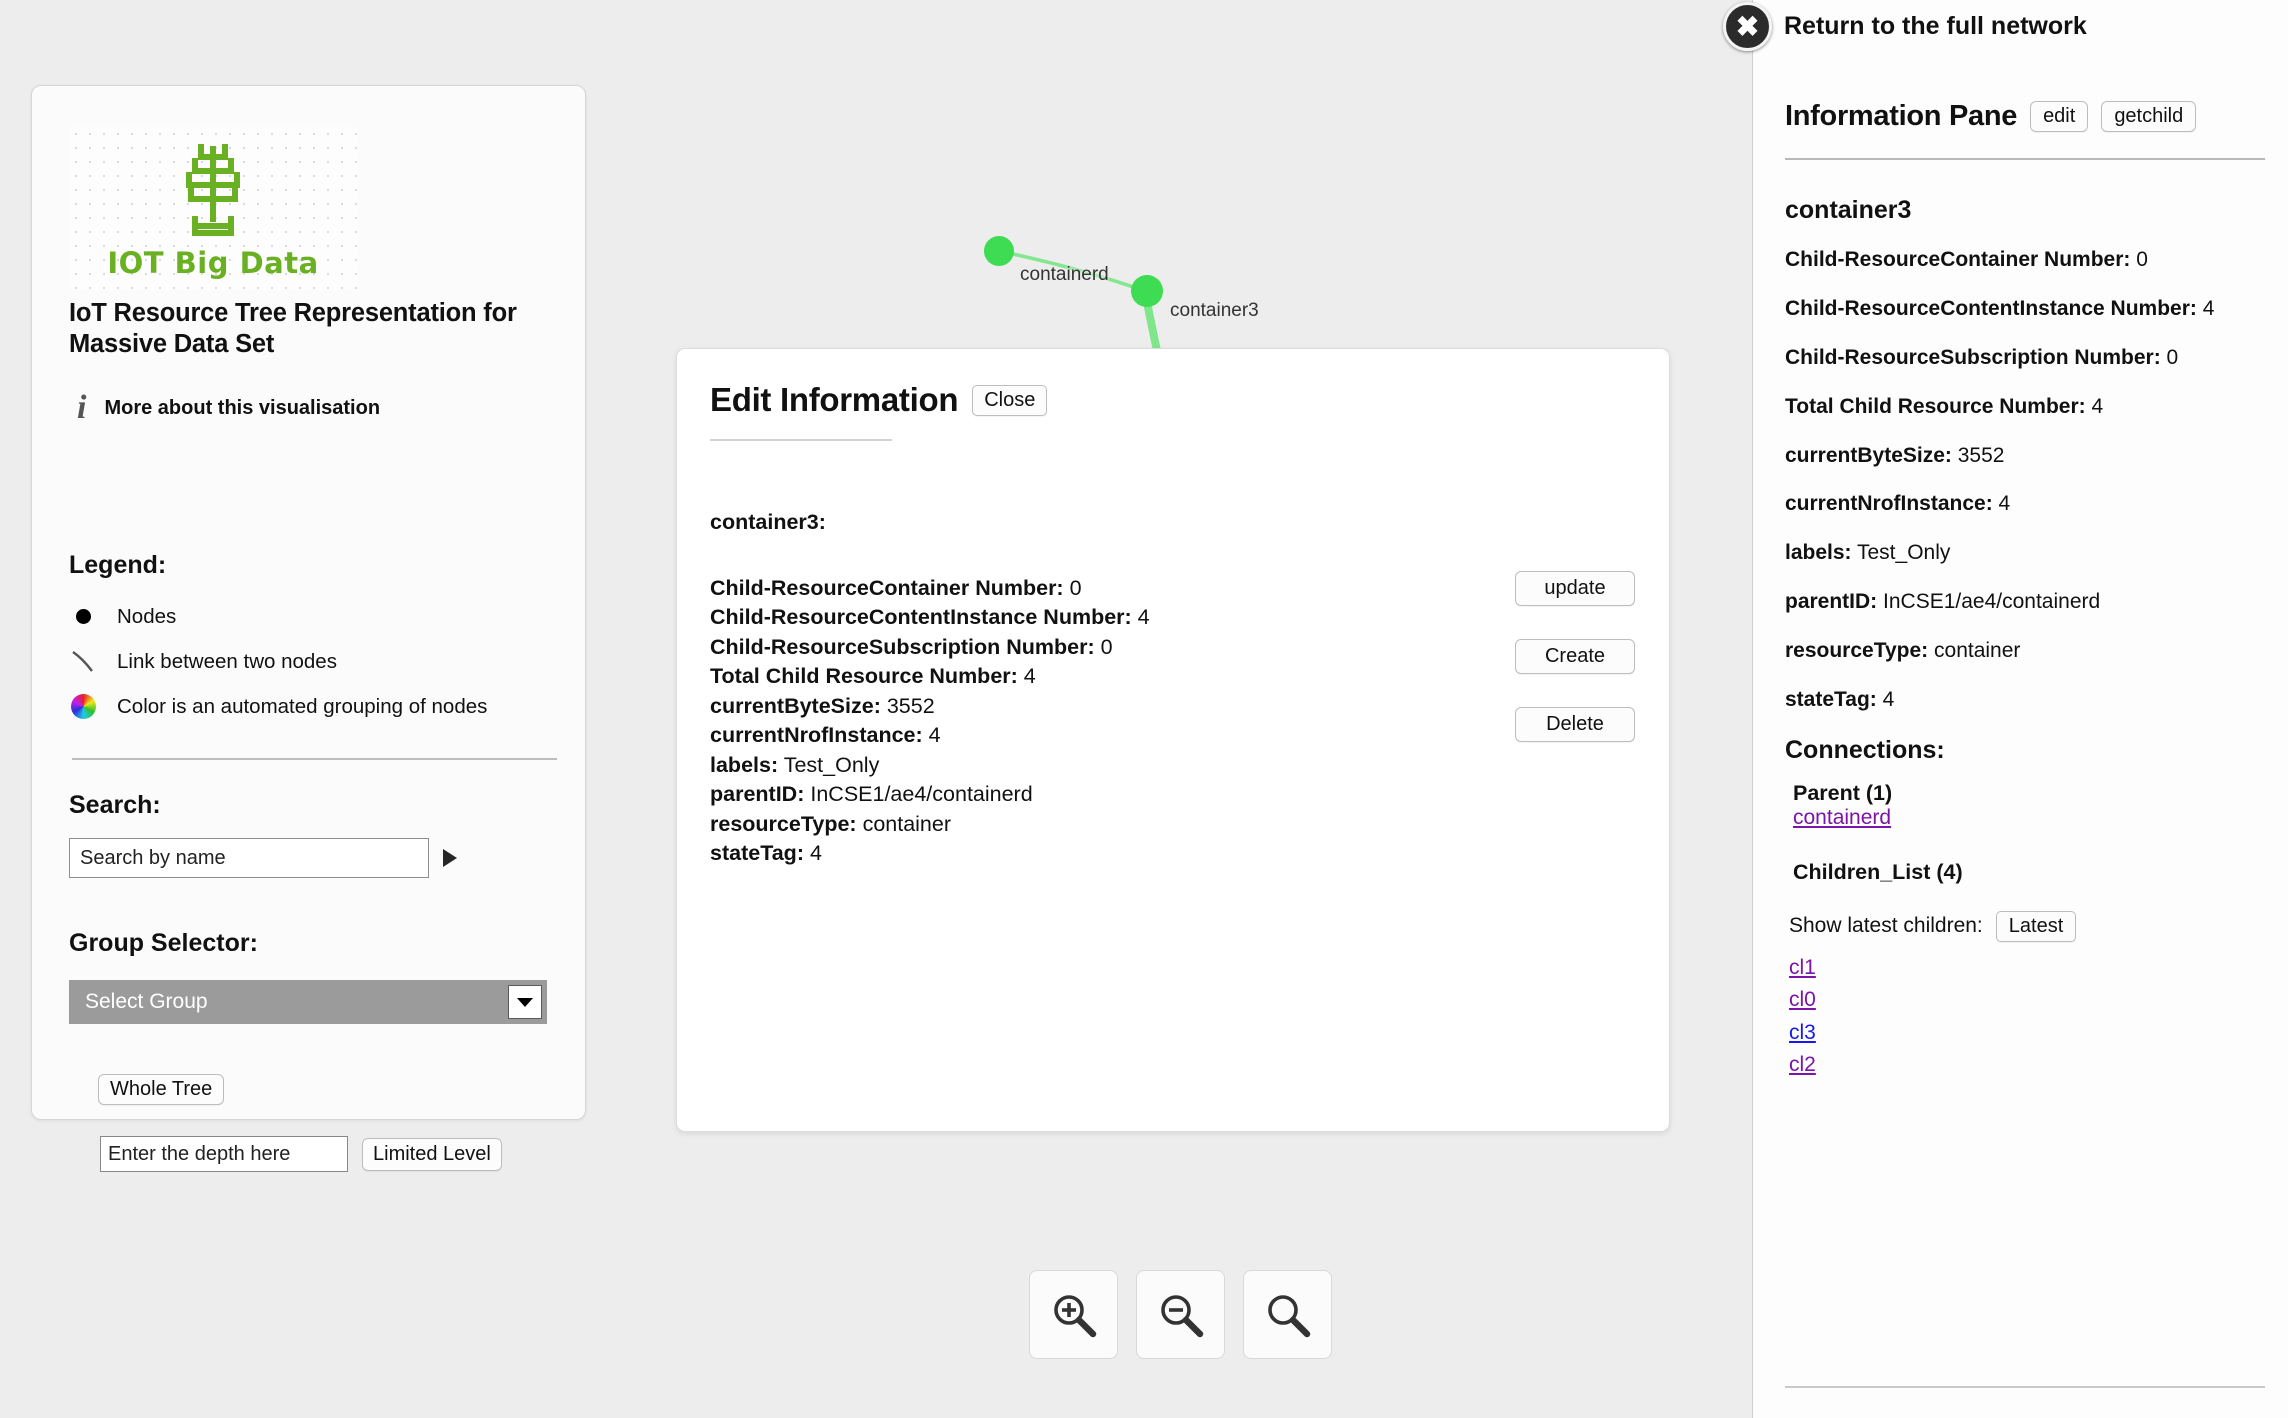  I want to click on legend-label-color: Color is an automated grouping of nodes, so click(302, 706).